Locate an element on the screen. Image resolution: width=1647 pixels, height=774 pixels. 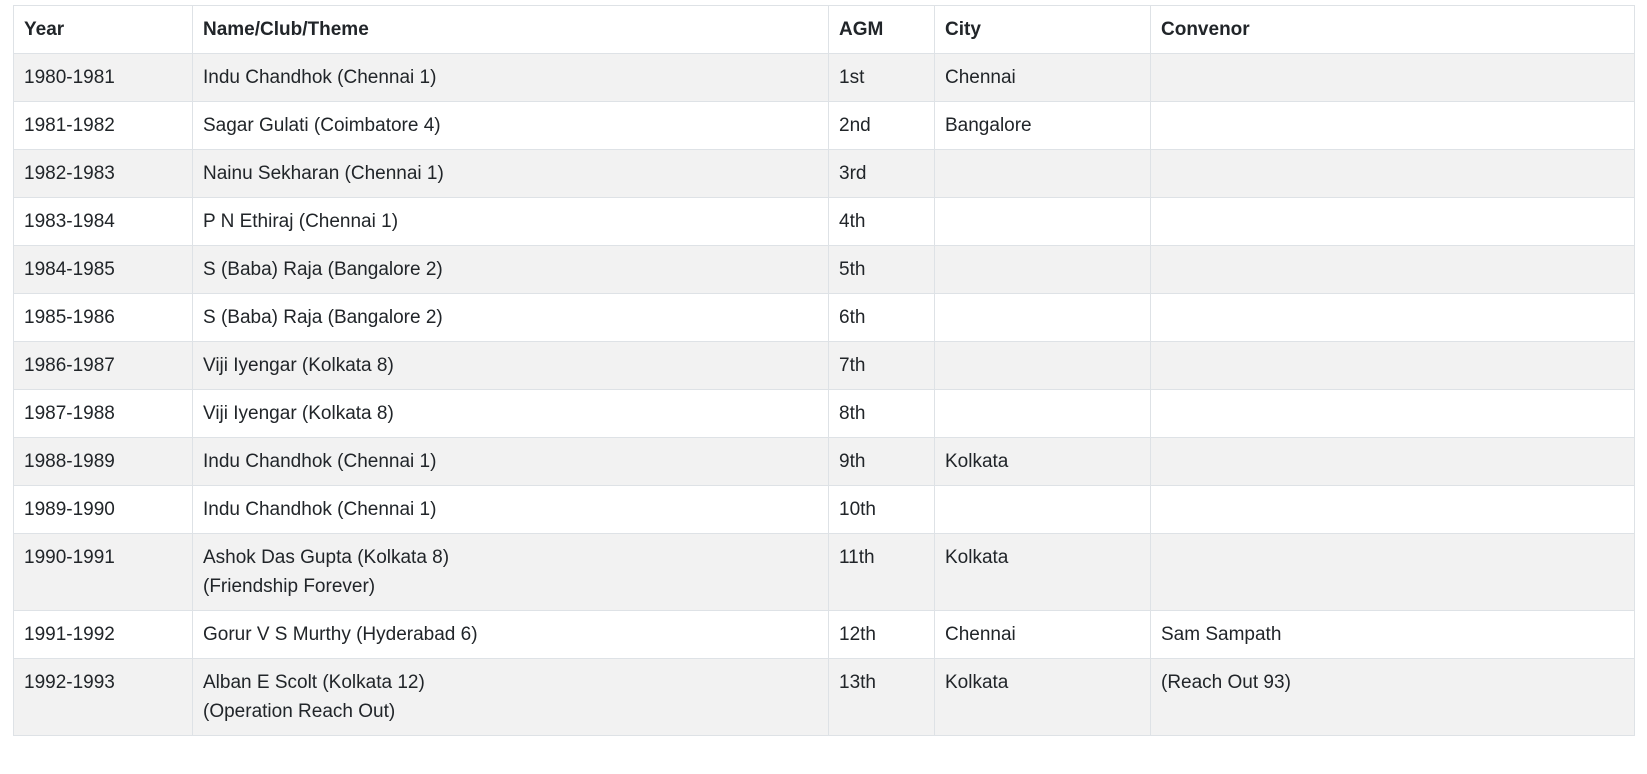
cell-year: 1990-1991 is located at coordinates (103, 572).